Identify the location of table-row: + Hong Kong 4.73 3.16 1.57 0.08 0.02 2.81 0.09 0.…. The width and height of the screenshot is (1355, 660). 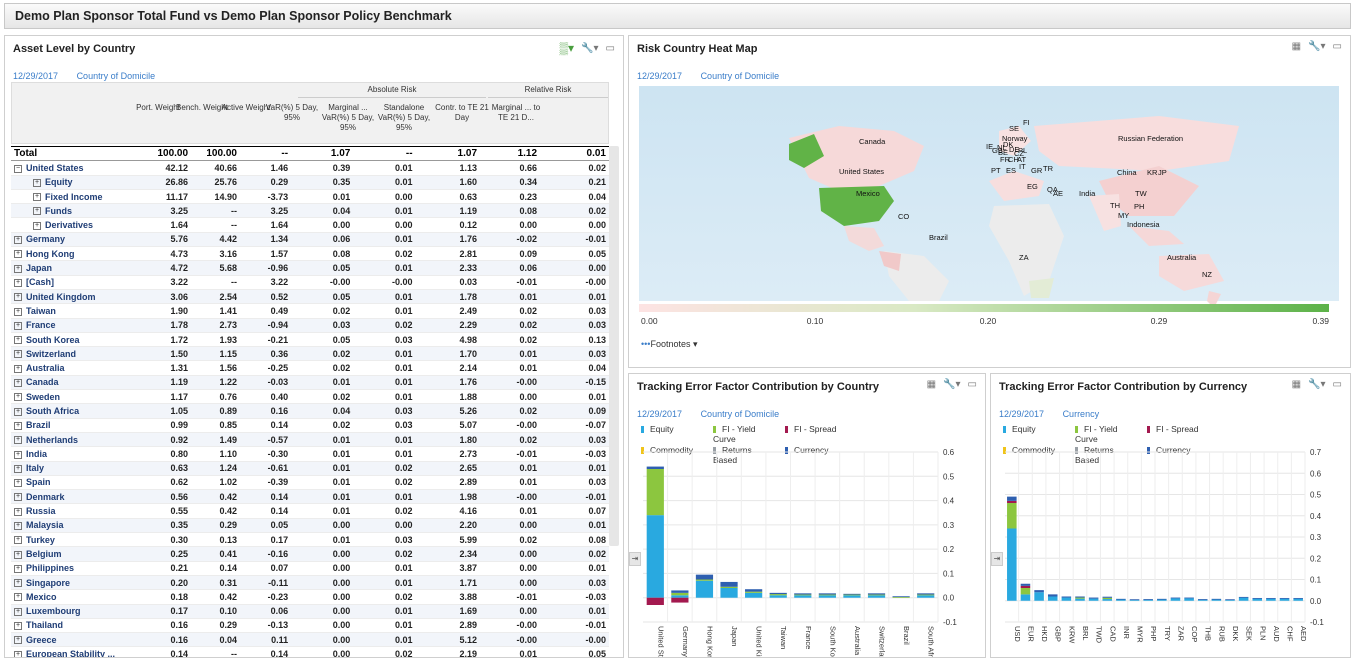
(310, 254).